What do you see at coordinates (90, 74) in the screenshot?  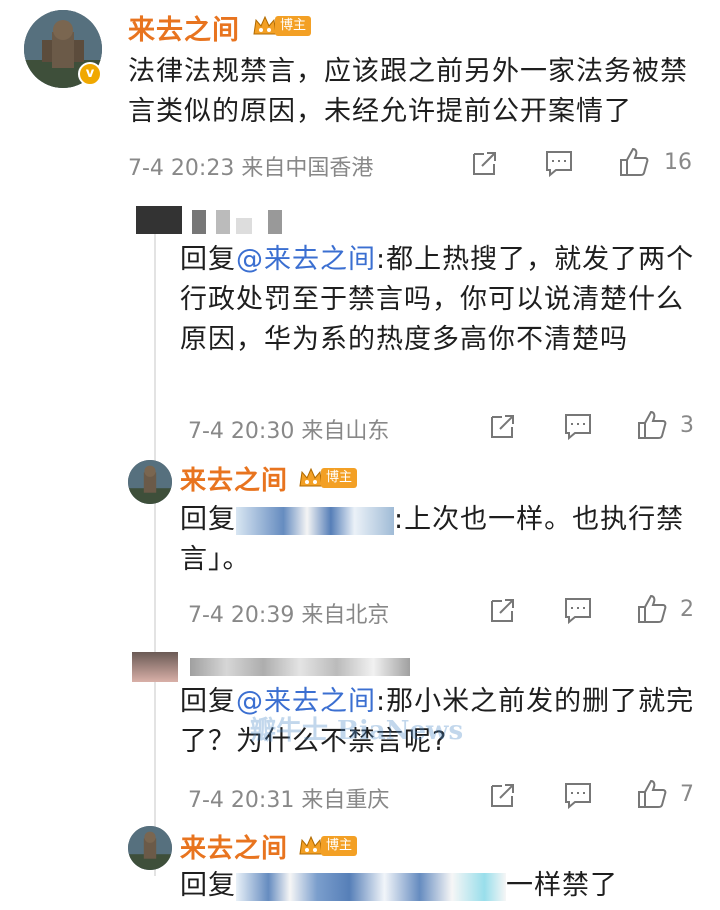 I see `verified-badge-icon: v` at bounding box center [90, 74].